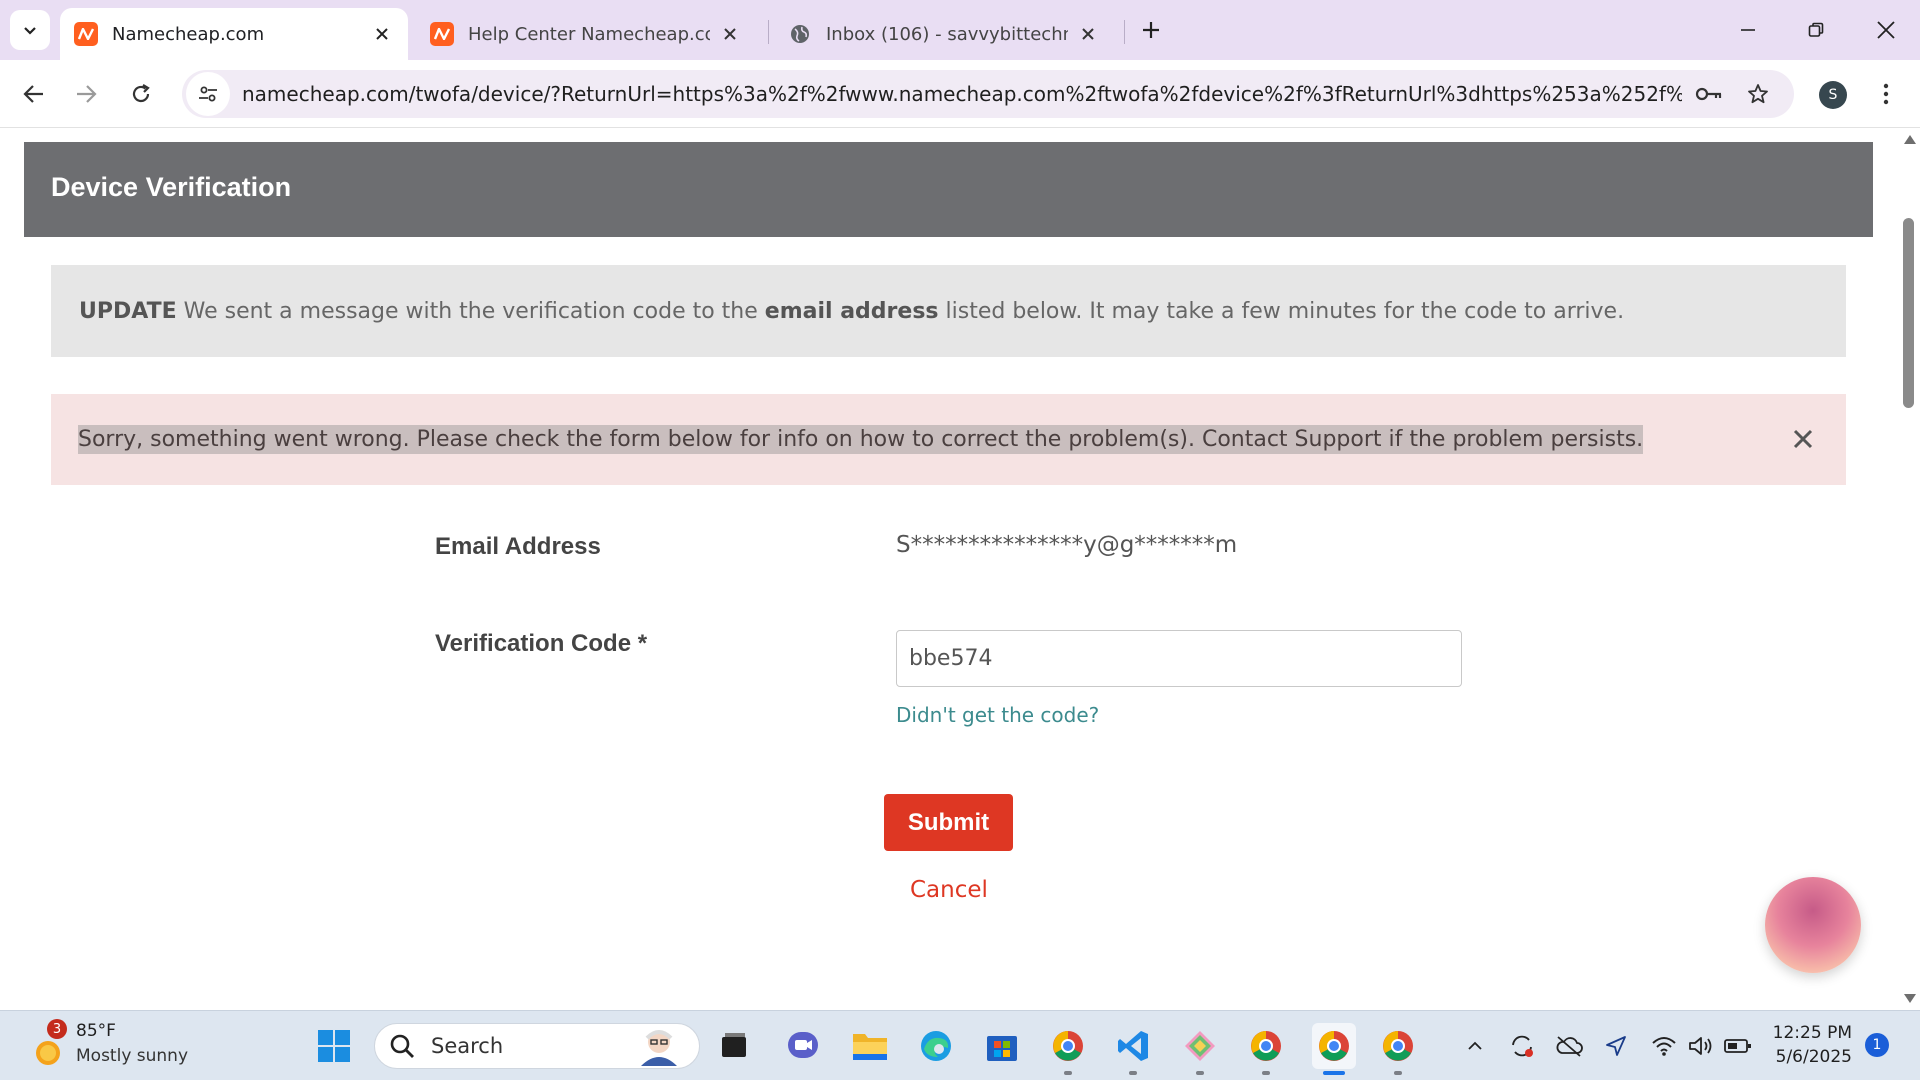 The image size is (1920, 1080). Describe the element at coordinates (1522, 1046) in the screenshot. I see `sync-tray-icon` at that location.